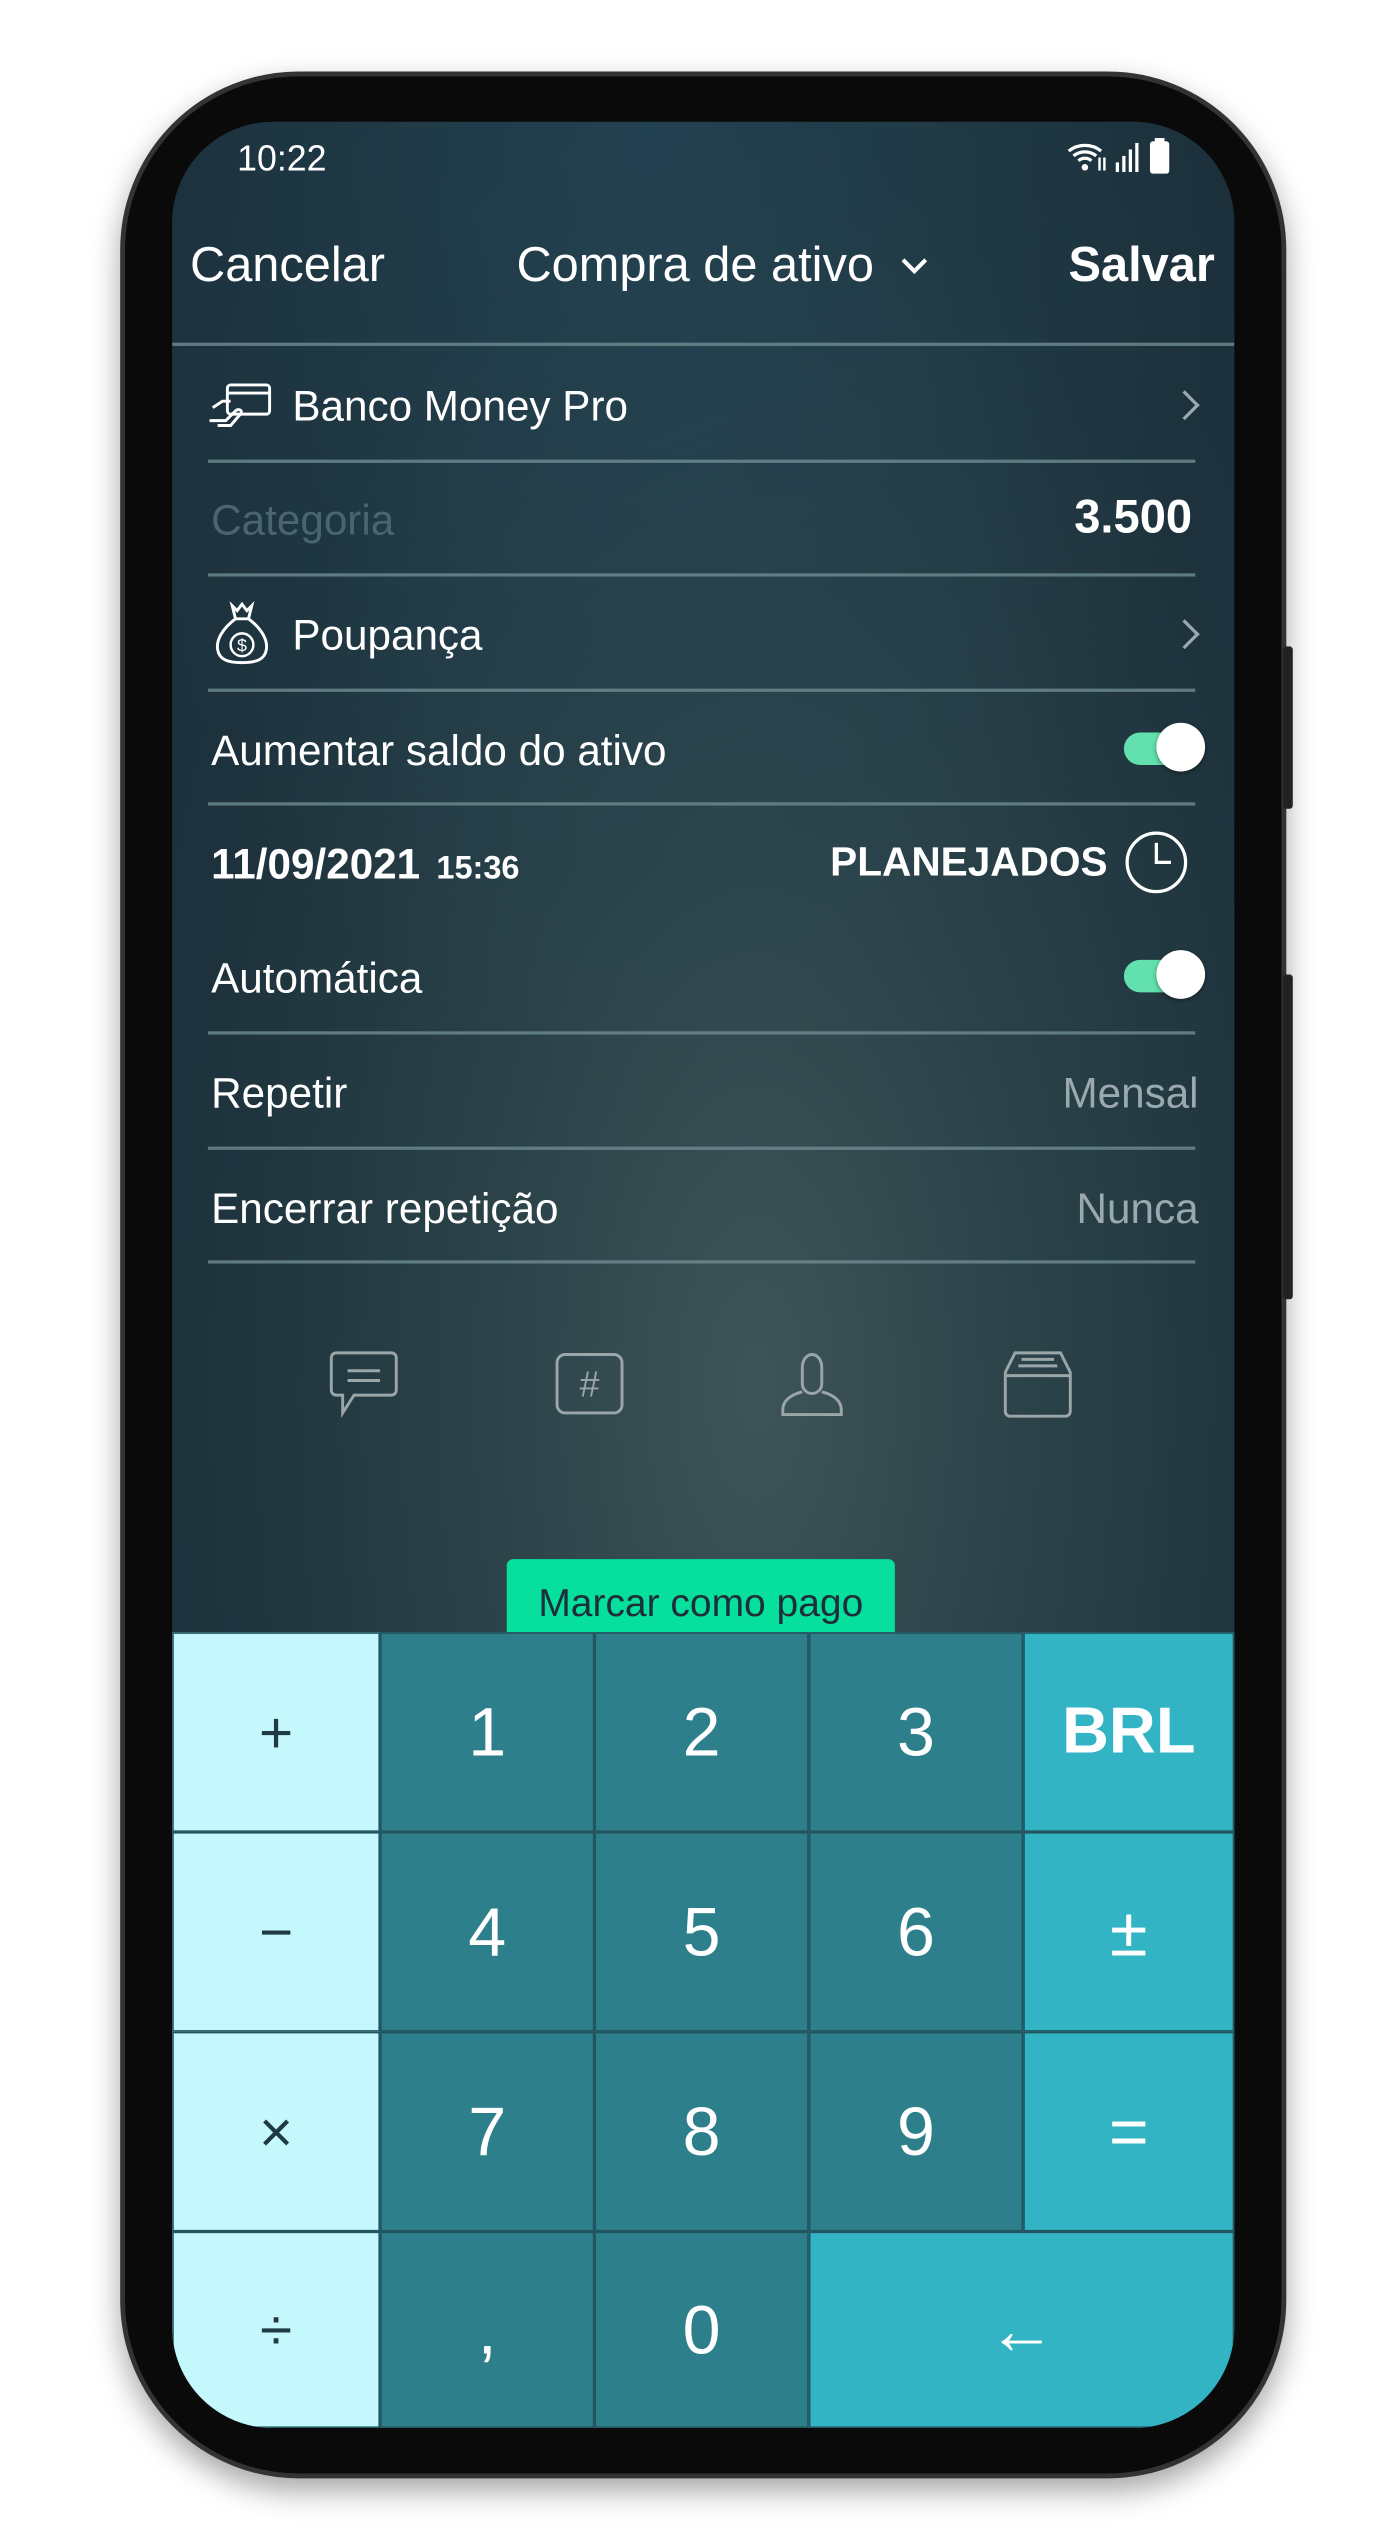  Describe the element at coordinates (487, 1732) in the screenshot. I see `key-1: 1` at that location.